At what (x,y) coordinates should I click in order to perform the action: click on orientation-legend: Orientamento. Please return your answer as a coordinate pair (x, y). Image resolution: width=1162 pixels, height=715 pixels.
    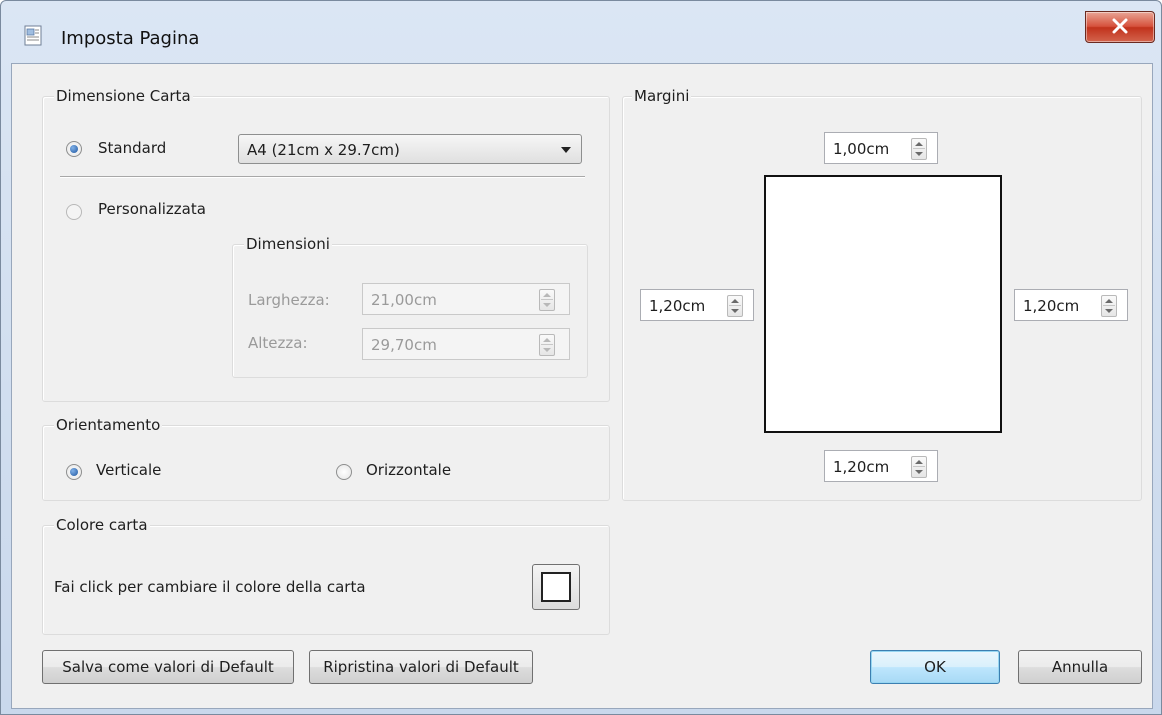
    Looking at the image, I should click on (108, 425).